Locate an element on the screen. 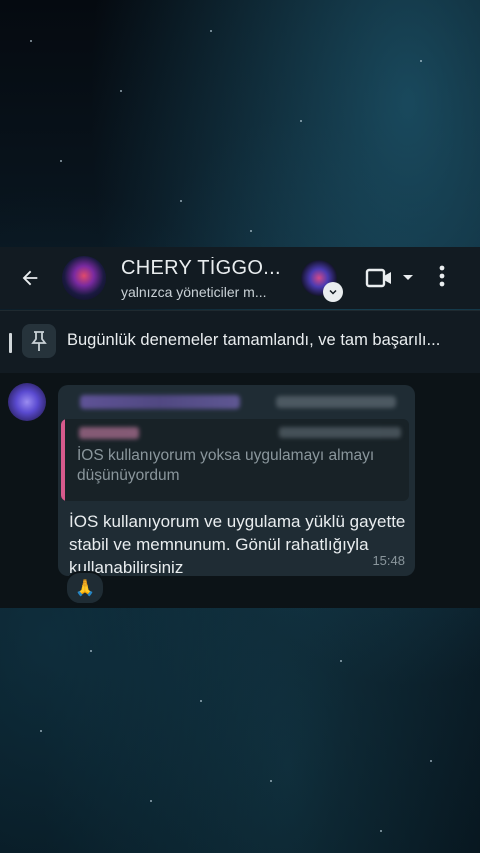 This screenshot has width=480, height=853. quoted-phone-redacted is located at coordinates (340, 432).